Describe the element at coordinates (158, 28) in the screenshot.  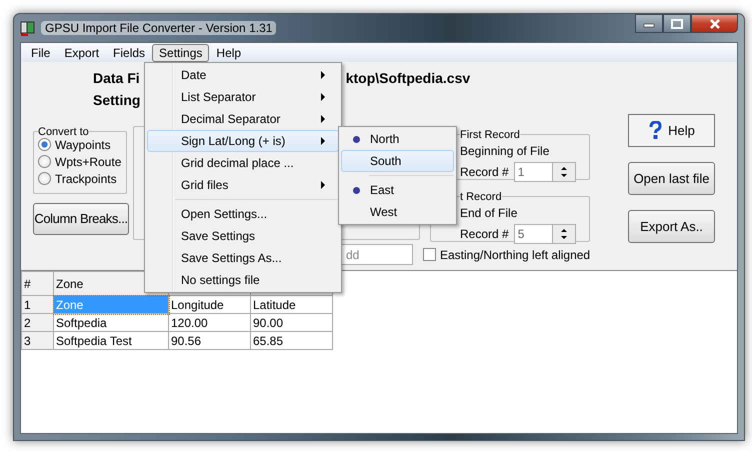
I see `window-title: GPSU Import File Converter - Version 1.31` at that location.